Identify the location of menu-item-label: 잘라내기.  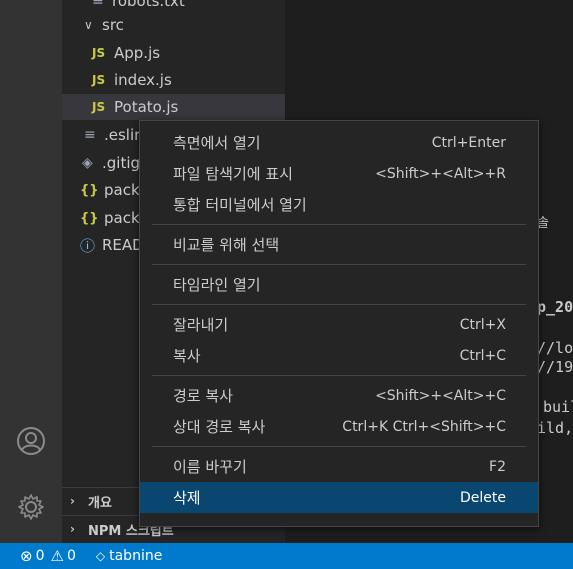
(201, 325).